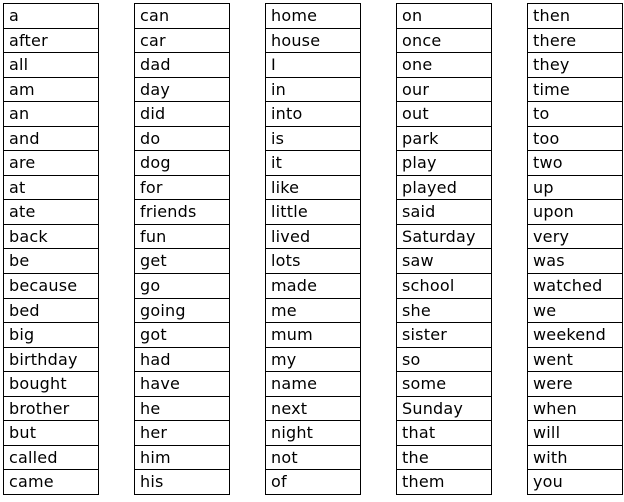 The image size is (624, 502). What do you see at coordinates (51, 139) in the screenshot?
I see `word-cell: and` at bounding box center [51, 139].